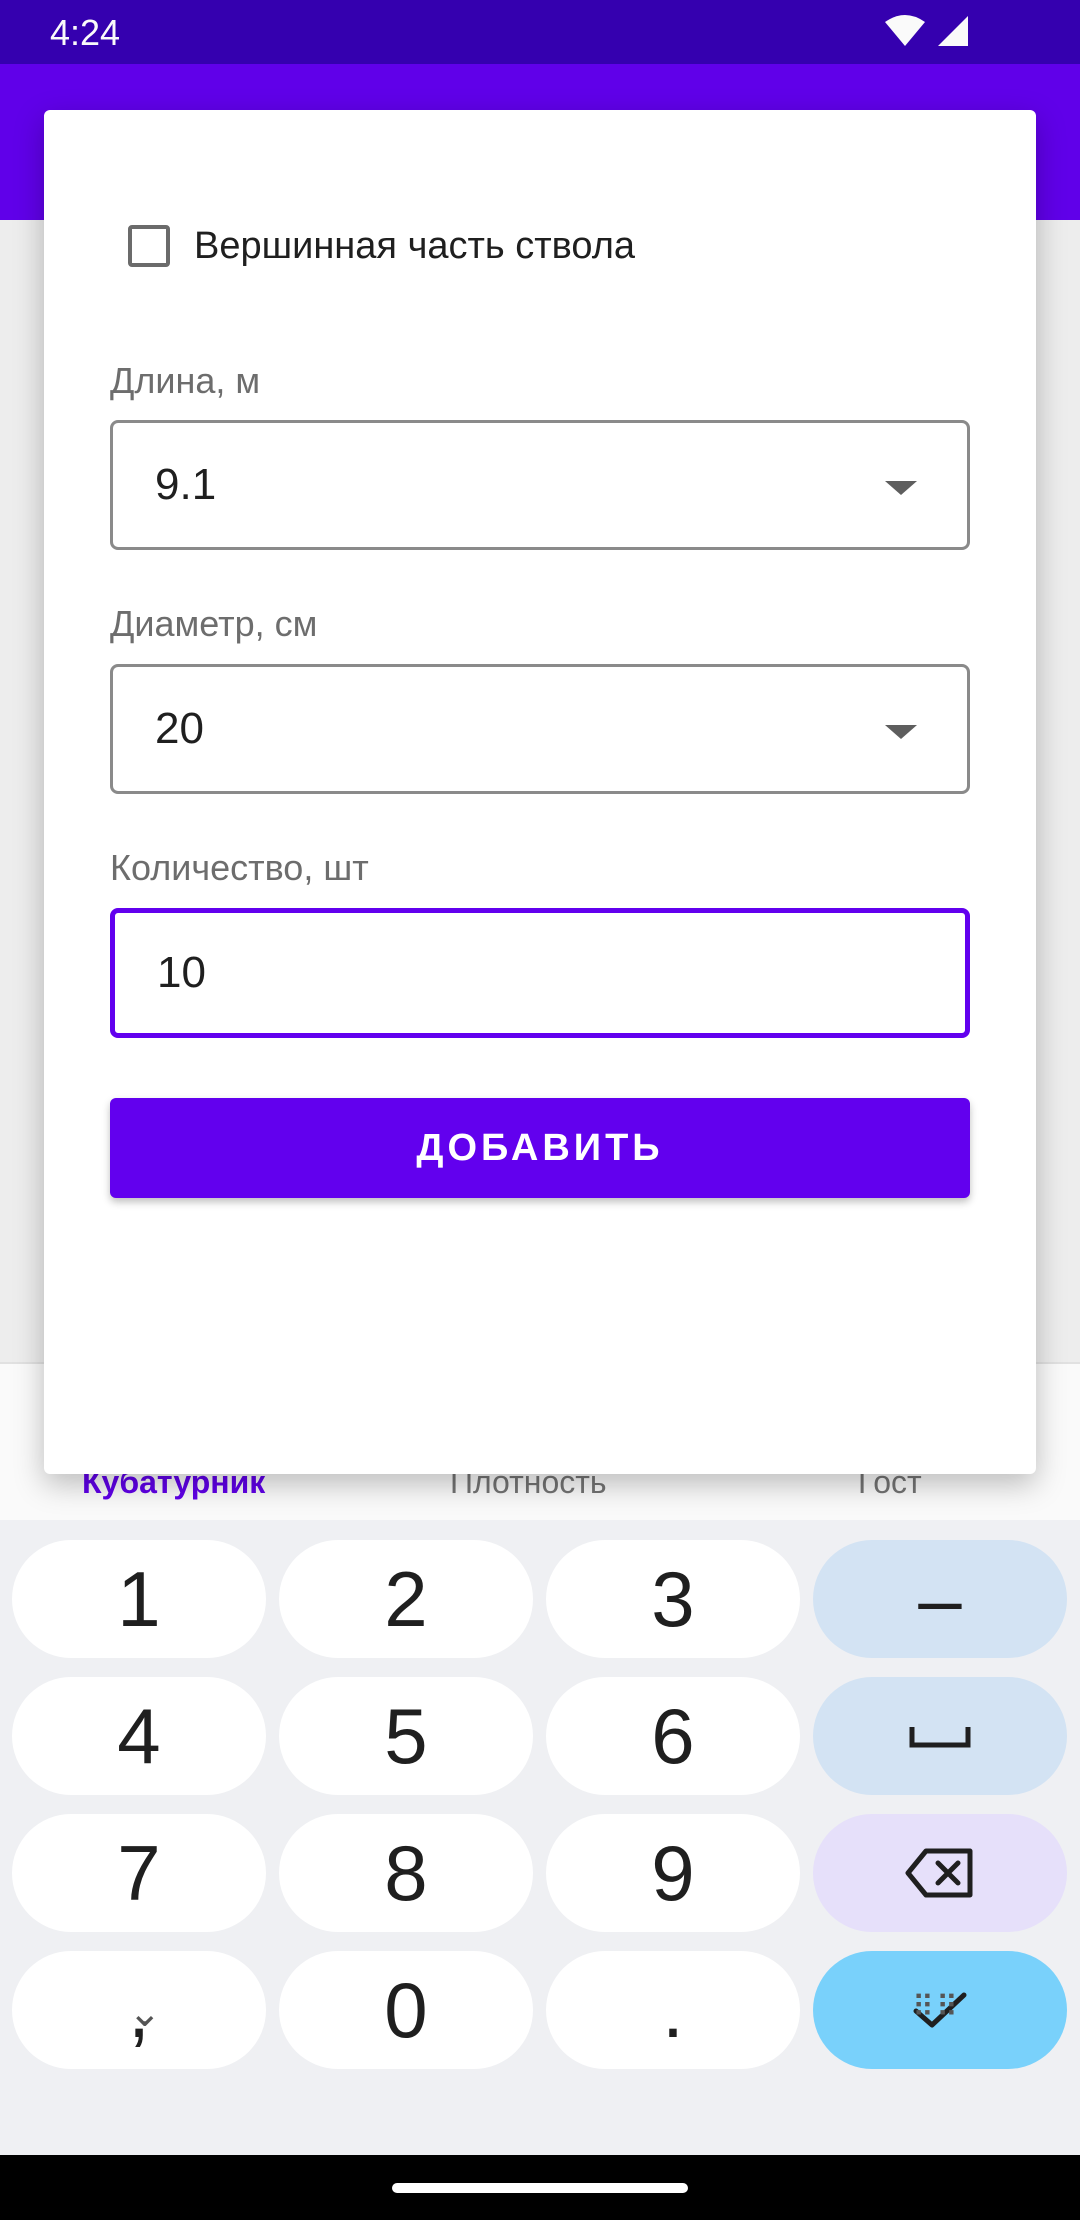  Describe the element at coordinates (185, 380) in the screenshot. I see `length-label: Длина, м` at that location.